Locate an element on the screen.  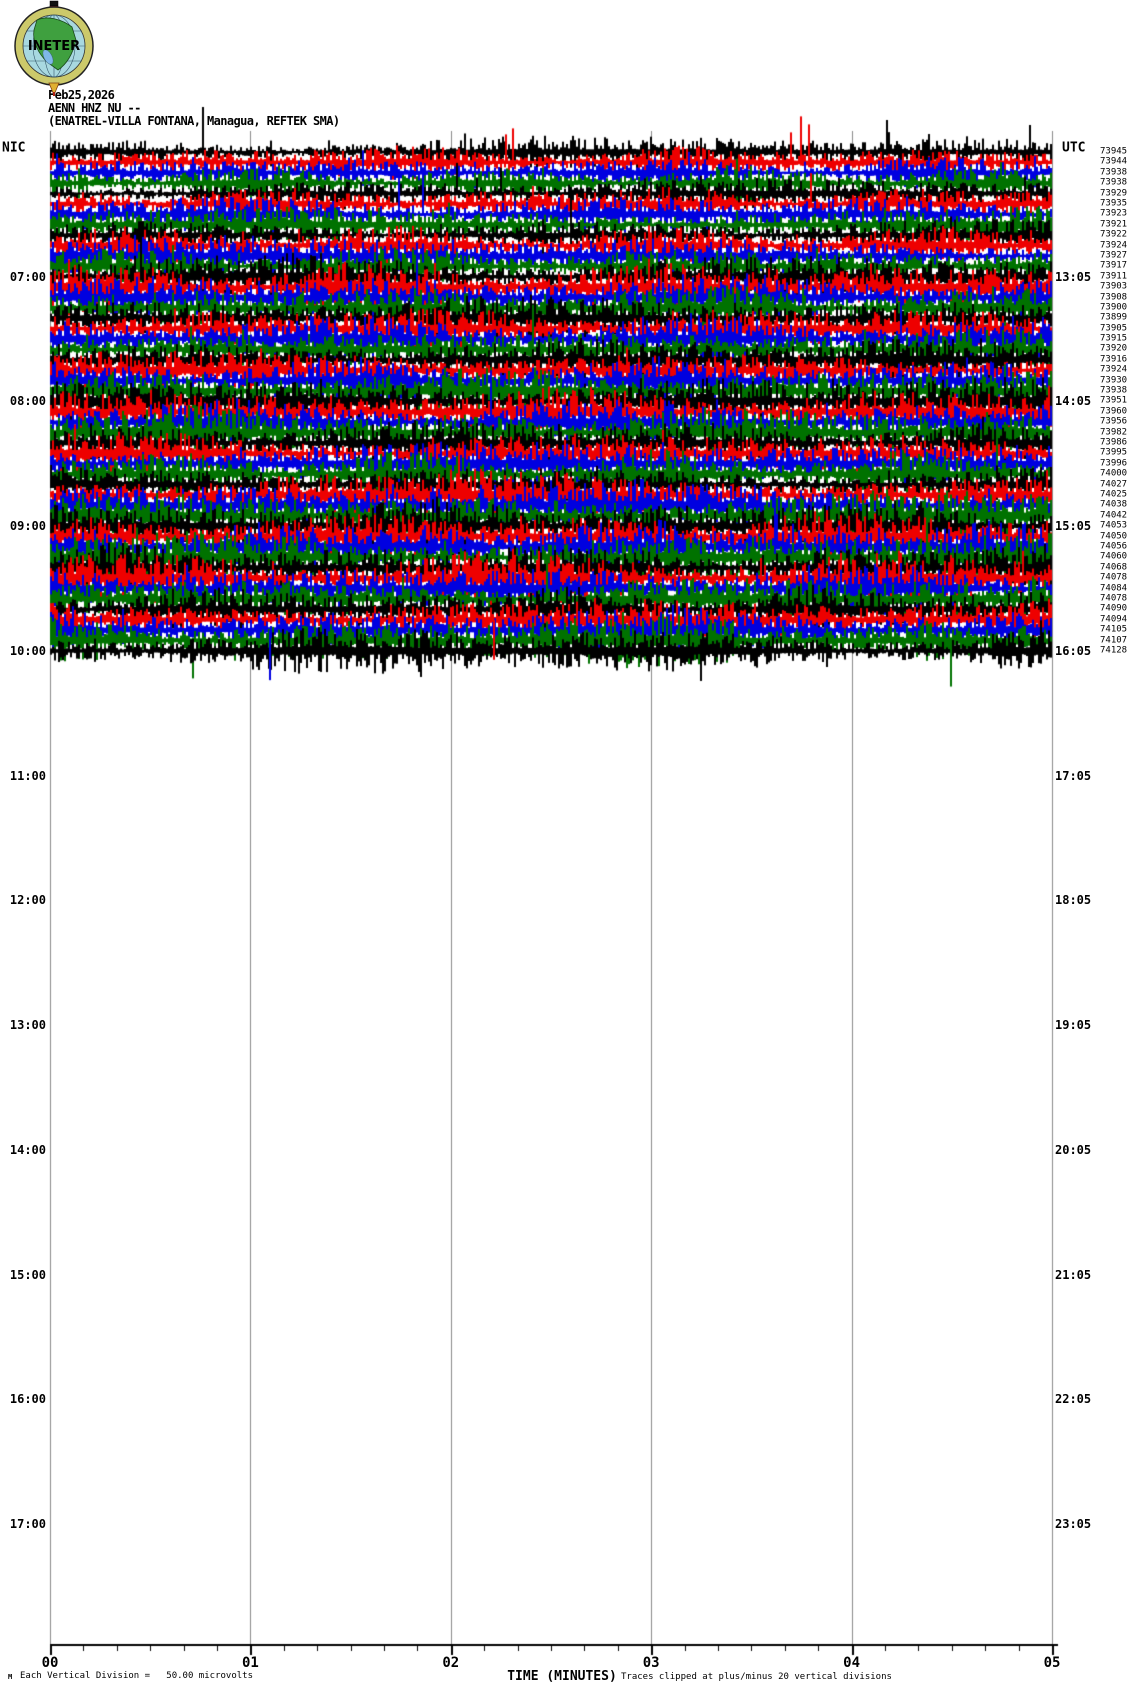
timezone-label-utc: UTC is located at coordinates (1074, 148).